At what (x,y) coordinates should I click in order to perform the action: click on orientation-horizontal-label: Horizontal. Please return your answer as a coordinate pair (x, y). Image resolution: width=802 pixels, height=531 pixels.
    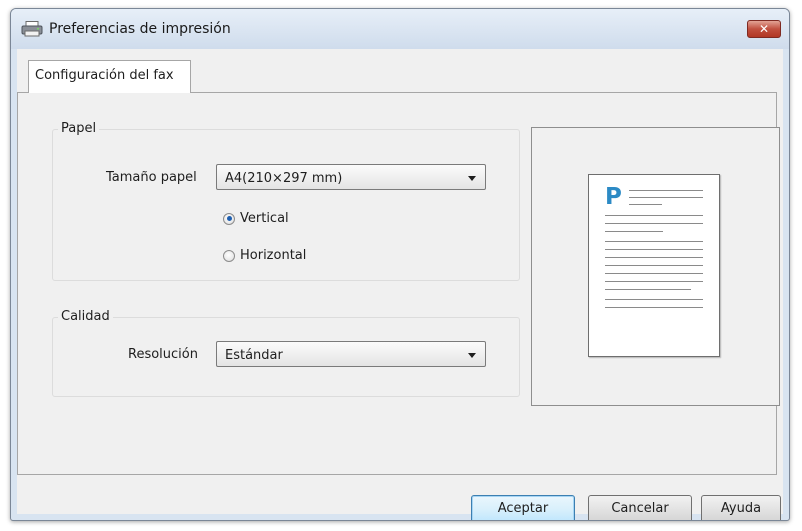
    Looking at the image, I should click on (273, 255).